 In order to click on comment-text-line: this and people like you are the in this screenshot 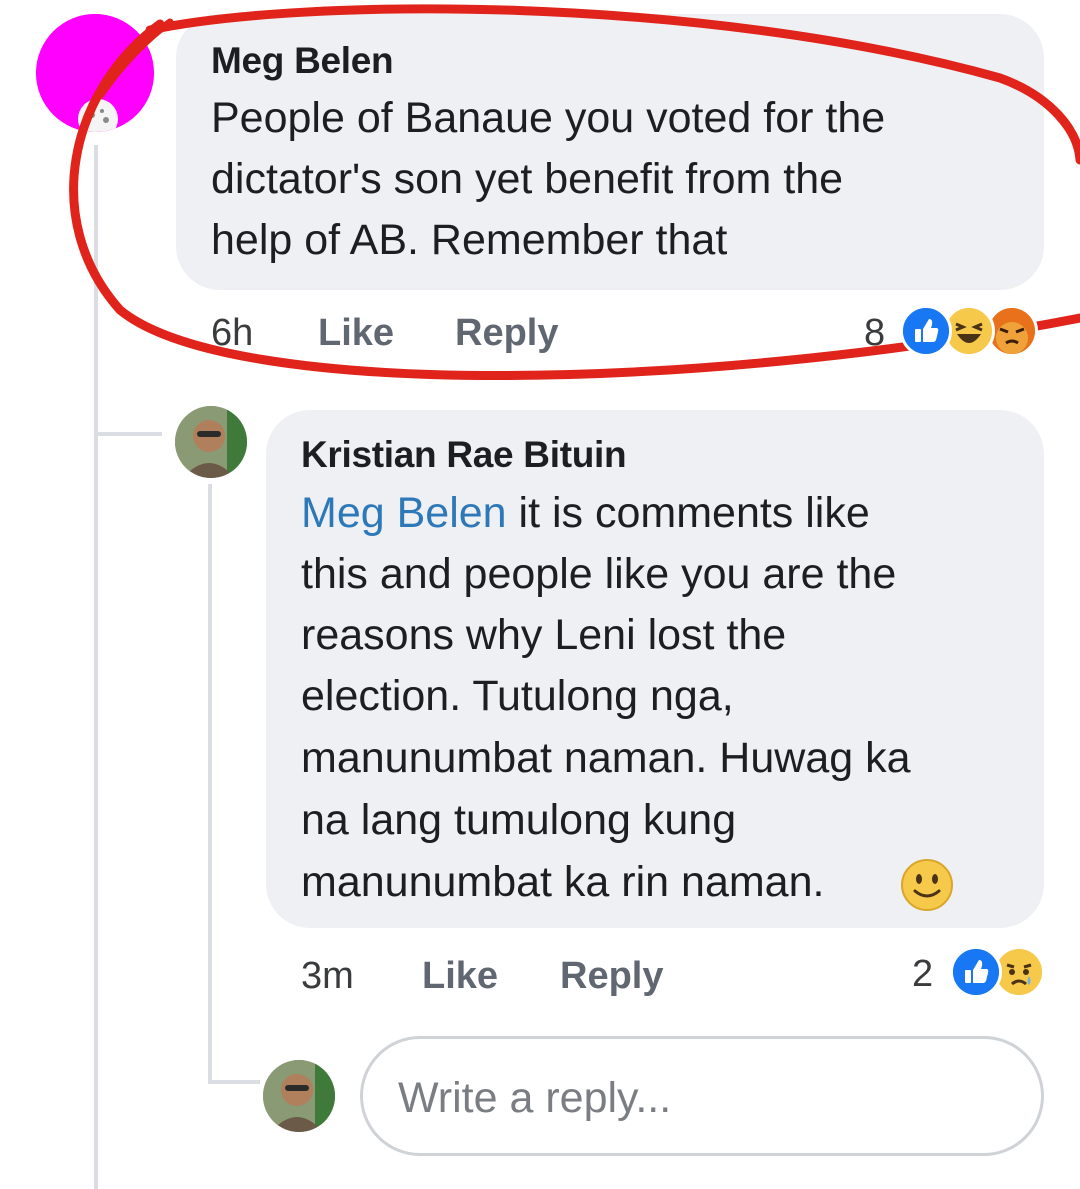, I will do `click(599, 574)`.